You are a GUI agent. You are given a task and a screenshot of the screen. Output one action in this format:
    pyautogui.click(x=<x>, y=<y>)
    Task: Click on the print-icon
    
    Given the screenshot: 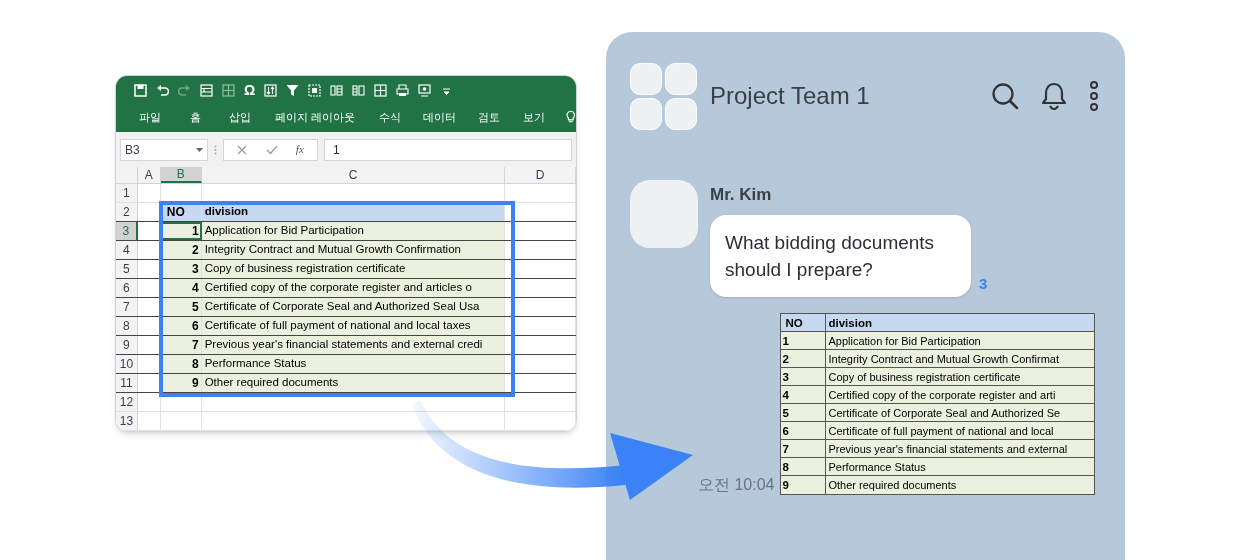 What is the action you would take?
    pyautogui.click(x=403, y=90)
    